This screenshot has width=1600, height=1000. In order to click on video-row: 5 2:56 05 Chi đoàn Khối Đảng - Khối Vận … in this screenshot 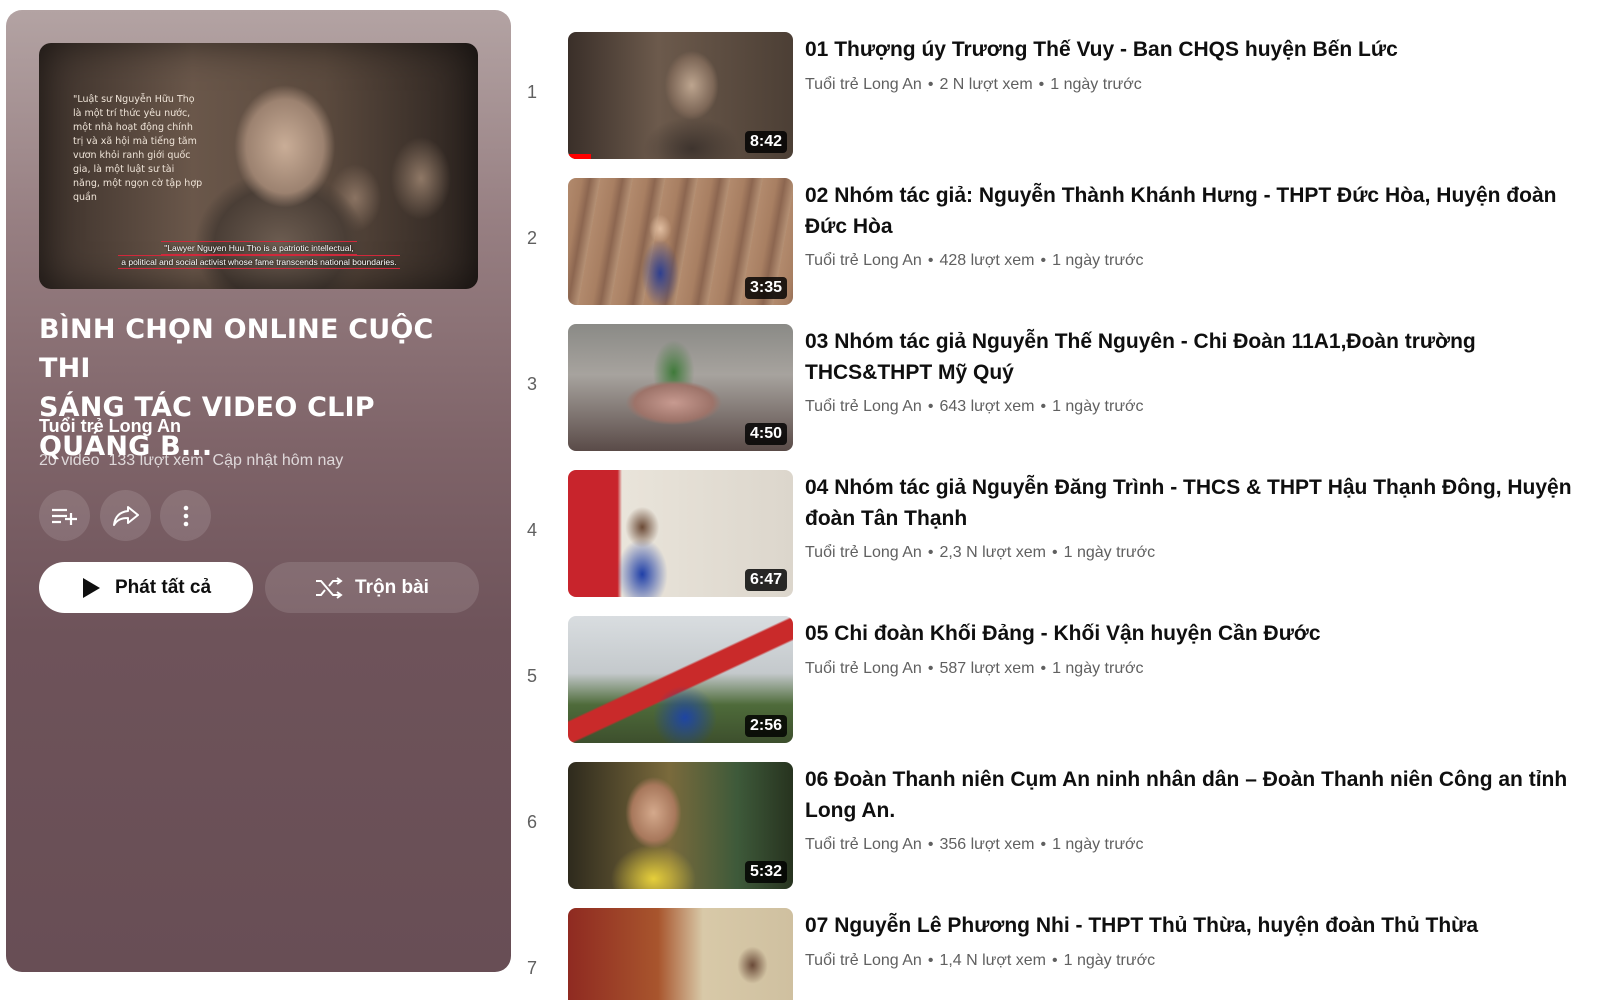, I will do `click(1060, 681)`.